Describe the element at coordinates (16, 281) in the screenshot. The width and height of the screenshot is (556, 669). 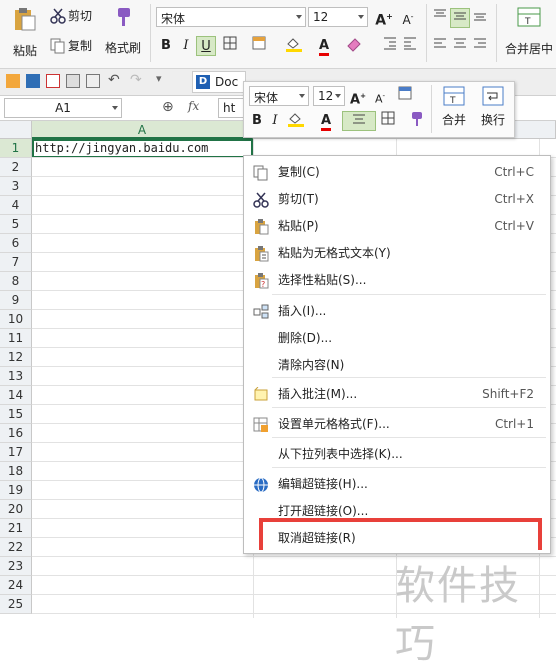
I see `row-header: 8` at that location.